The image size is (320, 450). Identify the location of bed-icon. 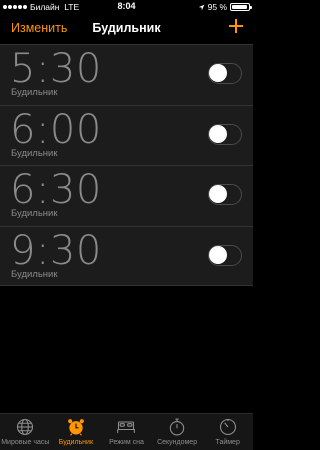
(126, 427).